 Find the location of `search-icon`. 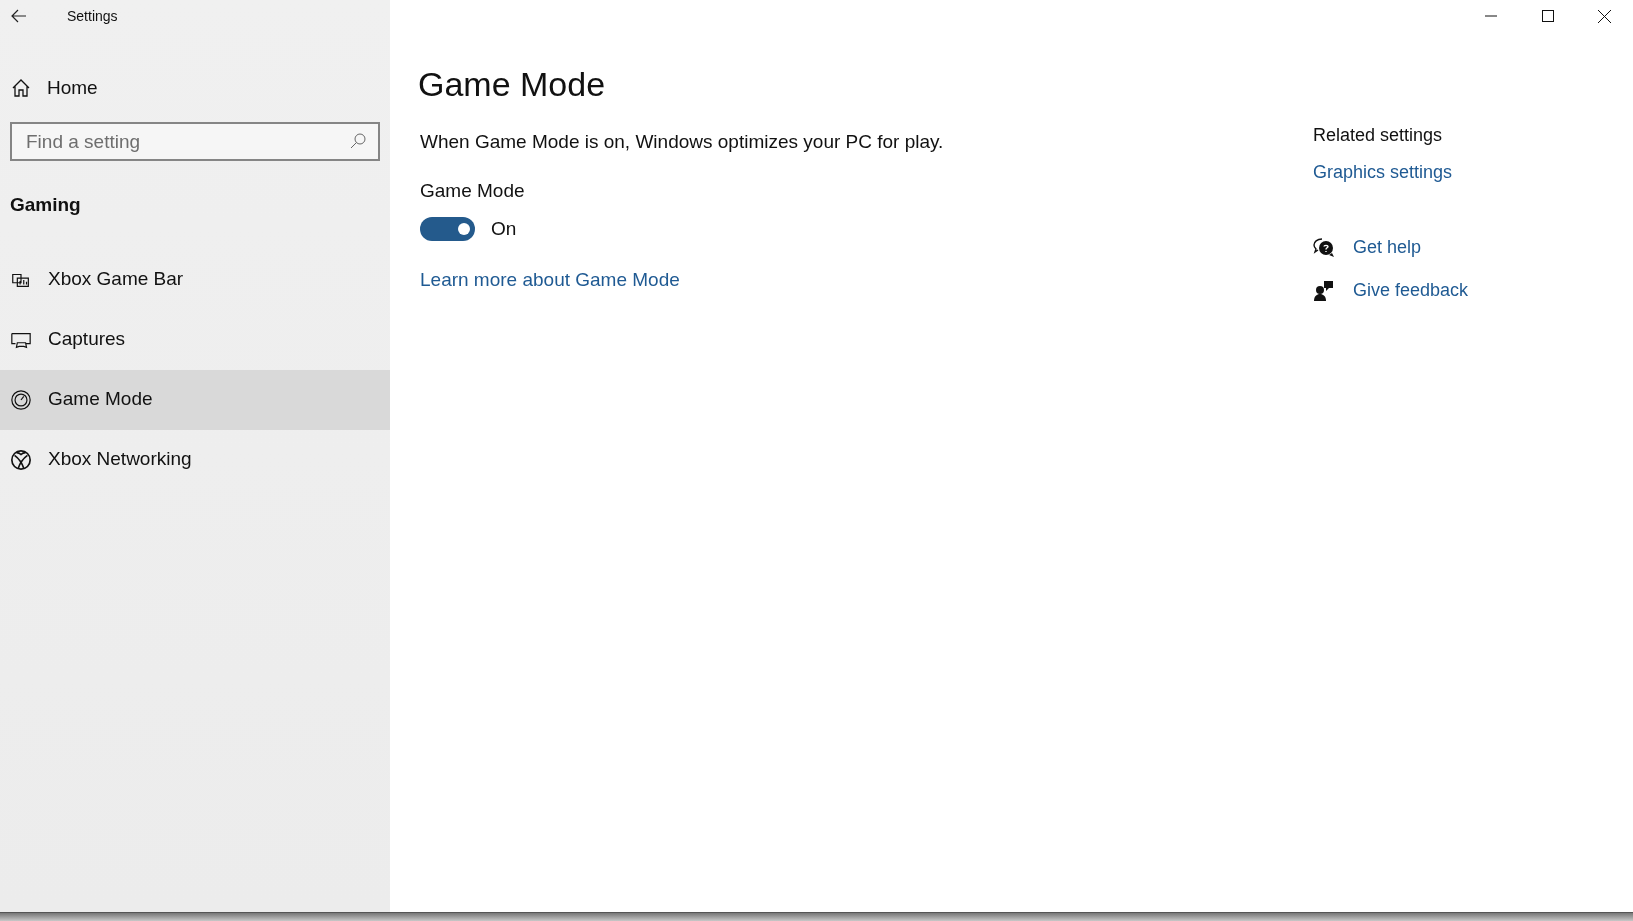

search-icon is located at coordinates (358, 141).